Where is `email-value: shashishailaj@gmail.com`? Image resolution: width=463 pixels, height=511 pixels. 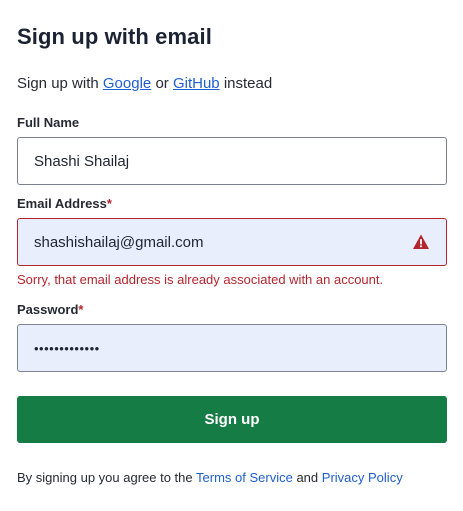 email-value: shashishailaj@gmail.com is located at coordinates (119, 242).